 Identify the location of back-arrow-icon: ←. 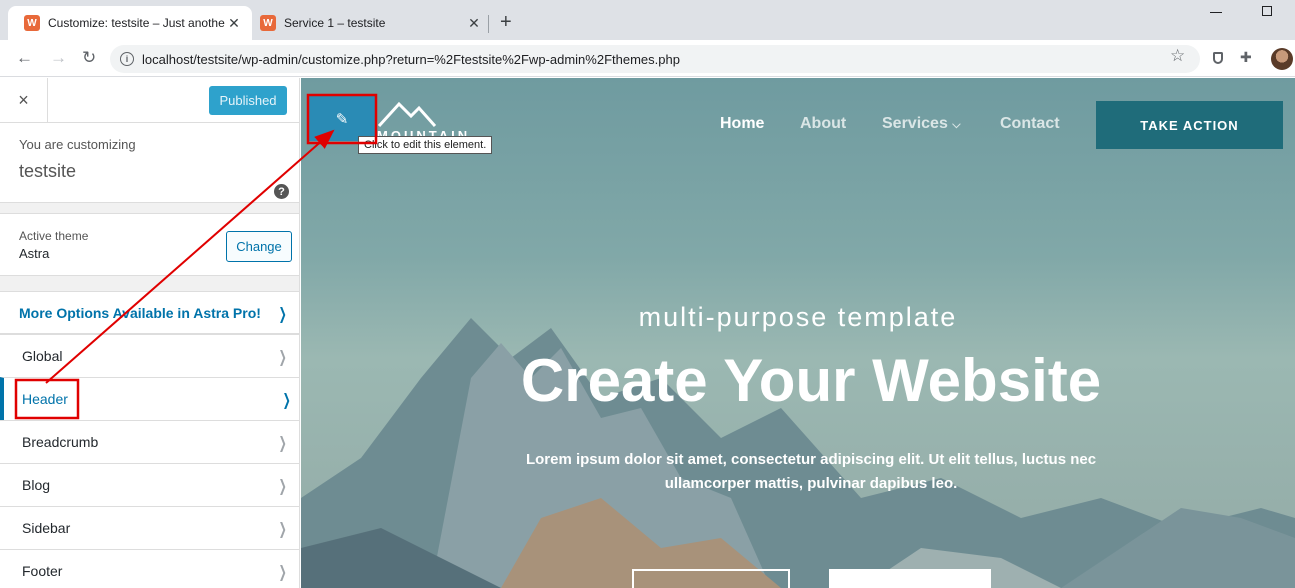
(24, 58).